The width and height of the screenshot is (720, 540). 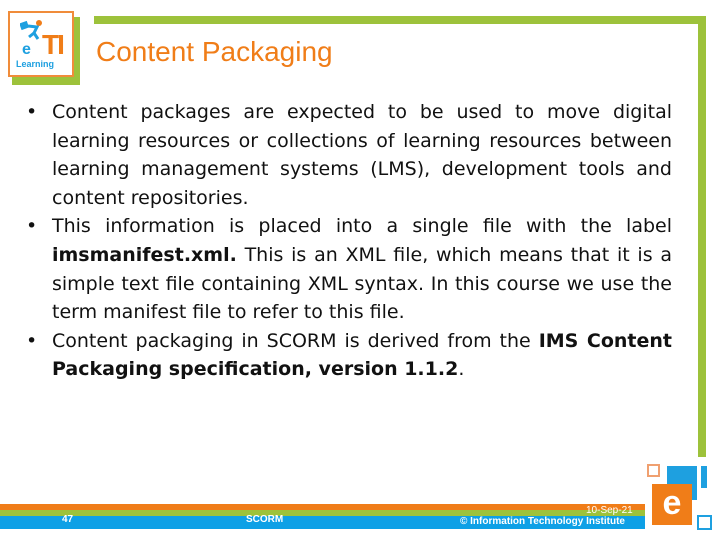 I want to click on corner-bar-blue, so click(x=704, y=477).